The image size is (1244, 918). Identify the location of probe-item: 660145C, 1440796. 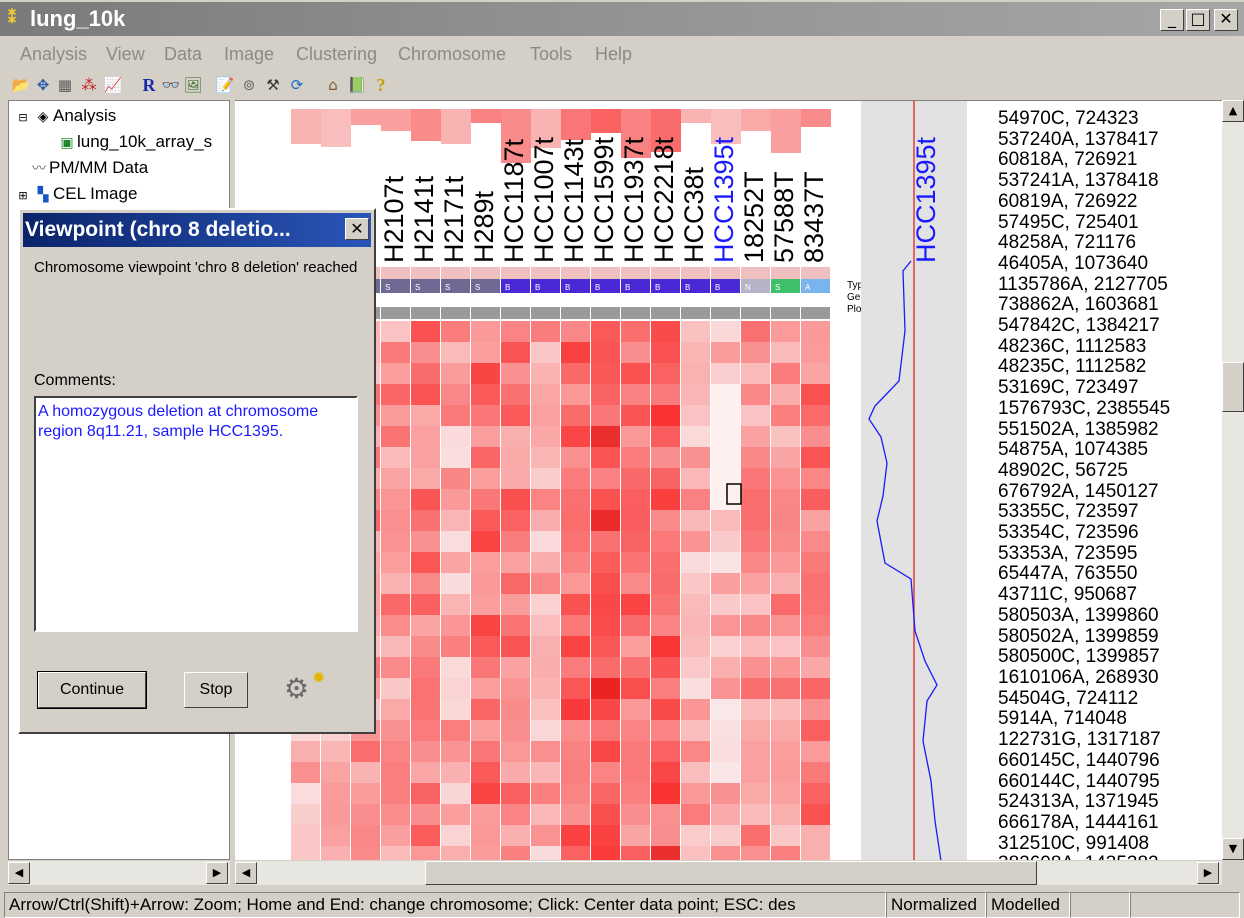
(1114, 761).